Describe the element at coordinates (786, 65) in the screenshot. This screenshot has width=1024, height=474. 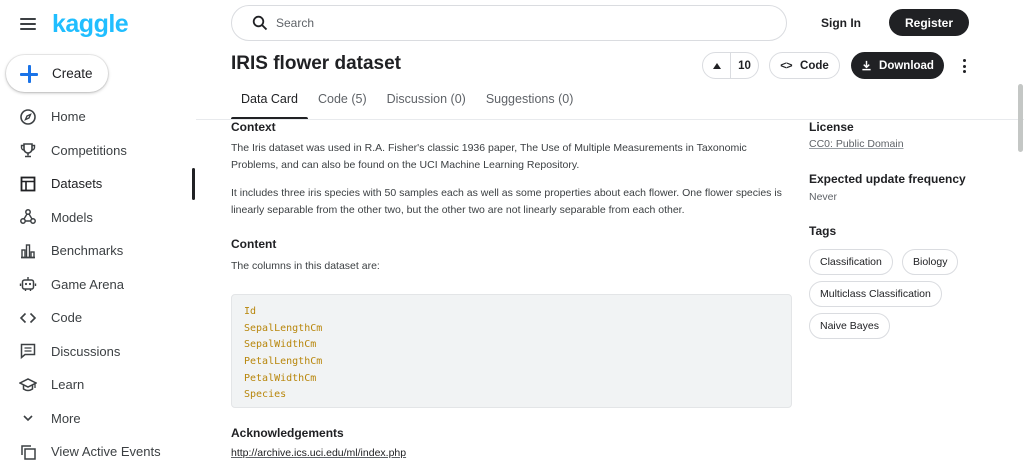
I see `code-icon: <>` at that location.